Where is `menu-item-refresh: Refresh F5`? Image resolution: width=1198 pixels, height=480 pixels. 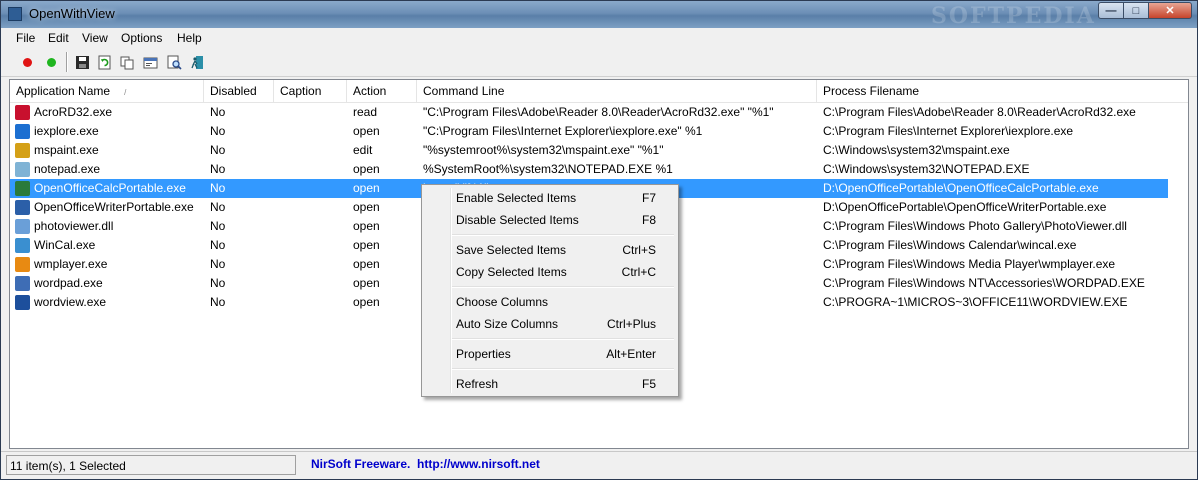 menu-item-refresh: Refresh F5 is located at coordinates (550, 384).